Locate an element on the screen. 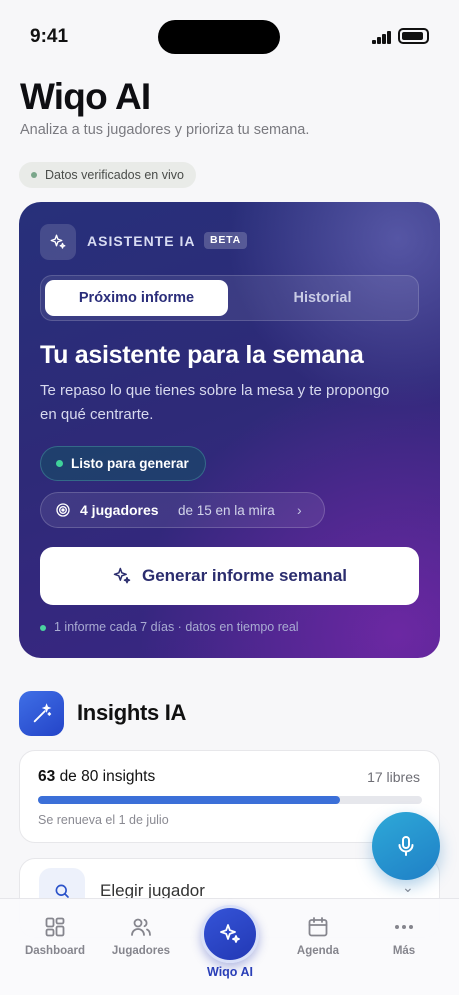  tab-players-label: Jugadores is located at coordinates (141, 951).